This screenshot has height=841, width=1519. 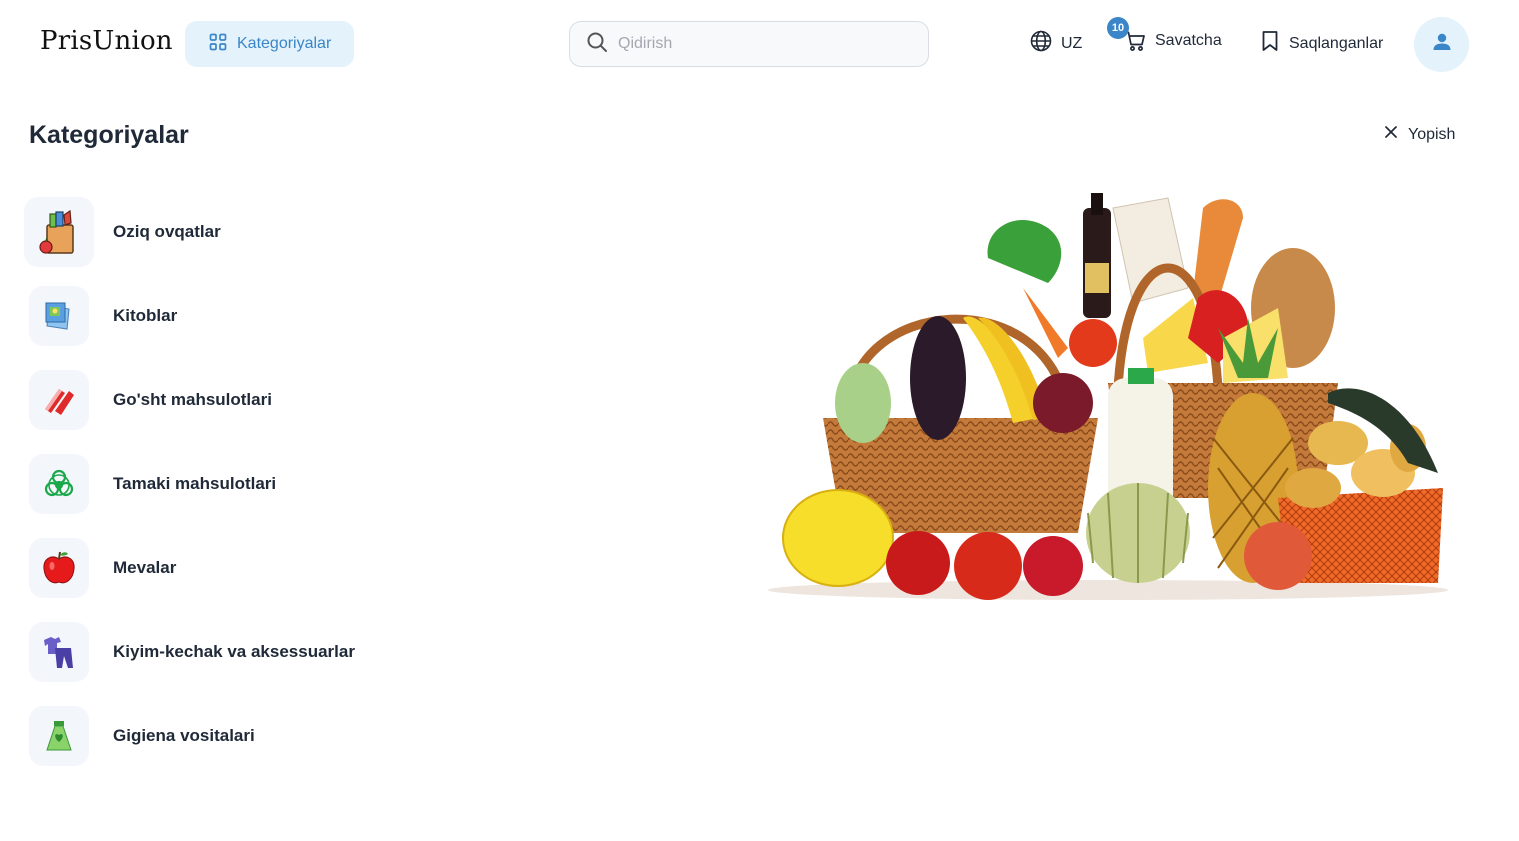 I want to click on language-label: UZ, so click(x=1072, y=43).